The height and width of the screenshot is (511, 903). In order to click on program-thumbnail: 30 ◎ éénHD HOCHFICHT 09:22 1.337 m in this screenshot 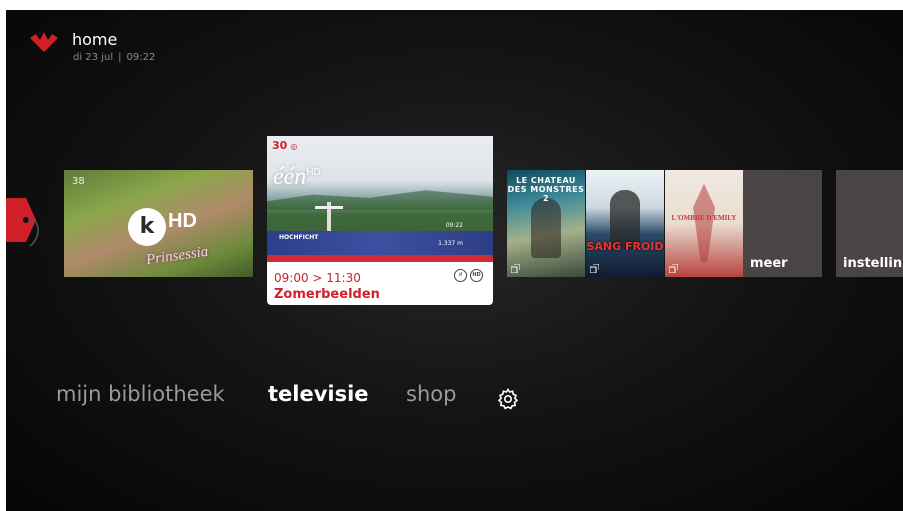, I will do `click(380, 199)`.